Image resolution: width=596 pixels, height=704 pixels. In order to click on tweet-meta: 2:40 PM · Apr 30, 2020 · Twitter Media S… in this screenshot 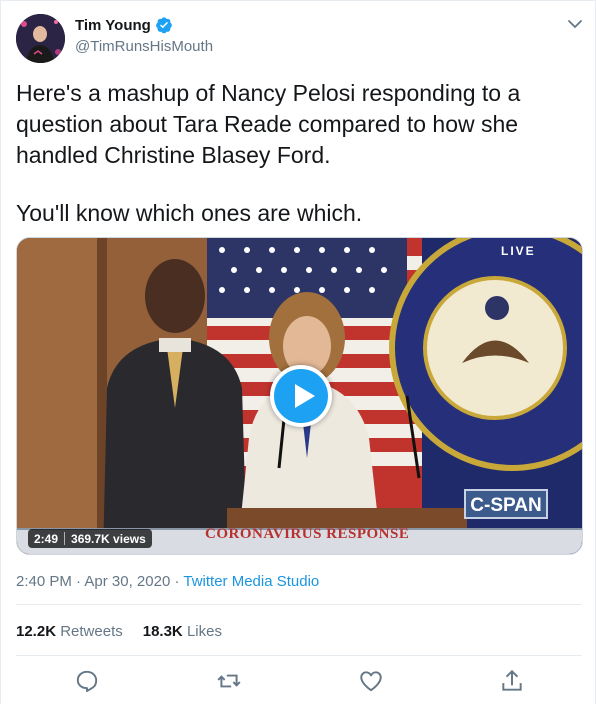, I will do `click(167, 581)`.